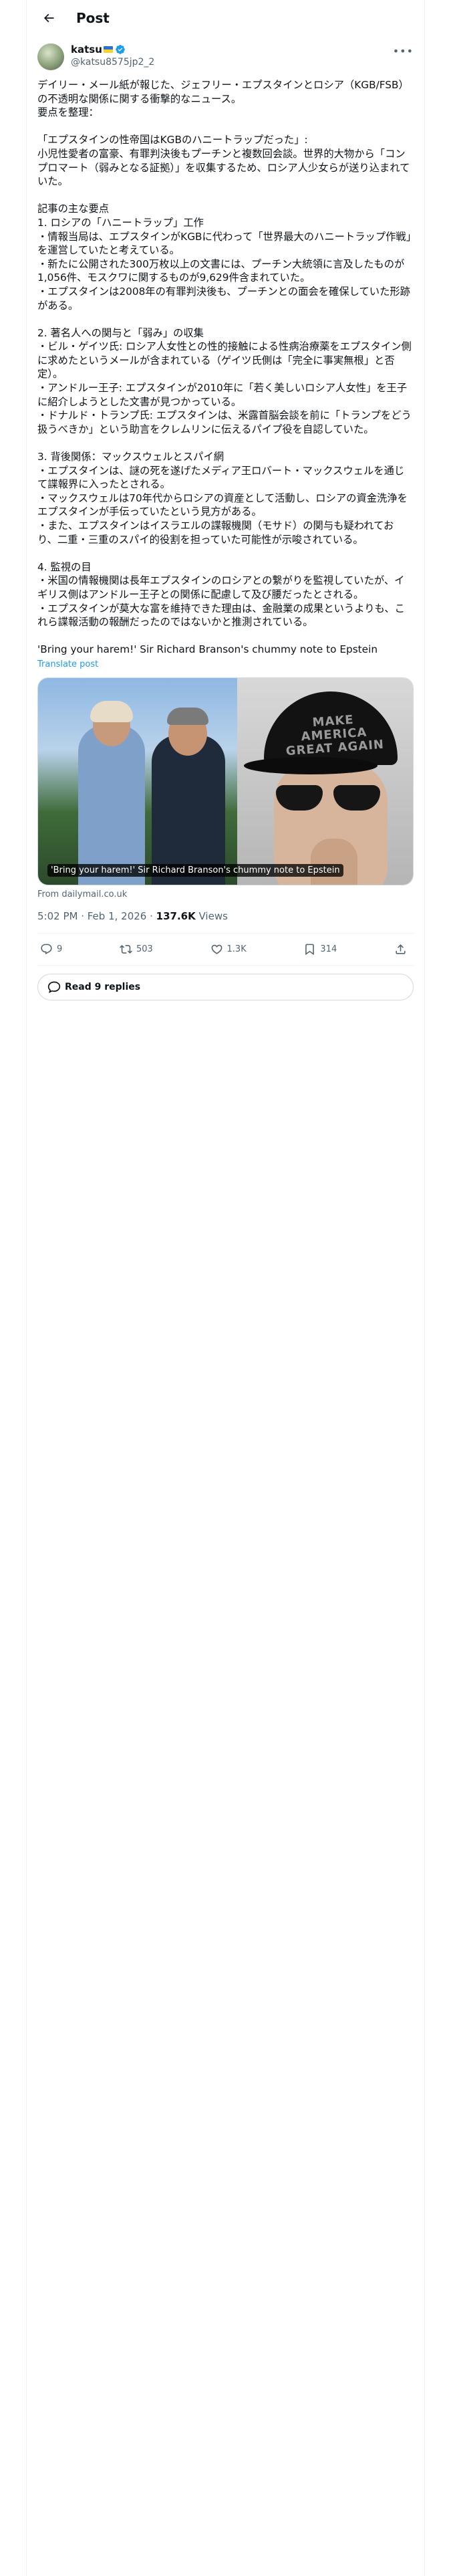 This screenshot has height=2576, width=451. What do you see at coordinates (46, 950) in the screenshot?
I see `reply-icon` at bounding box center [46, 950].